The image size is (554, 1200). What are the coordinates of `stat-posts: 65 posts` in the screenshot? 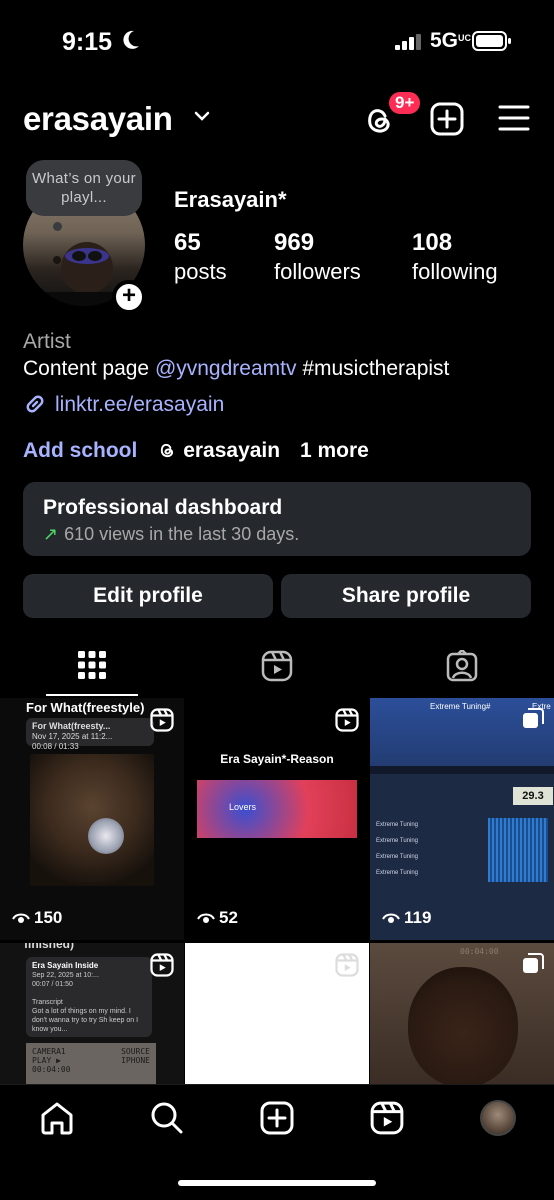 It's located at (200, 258).